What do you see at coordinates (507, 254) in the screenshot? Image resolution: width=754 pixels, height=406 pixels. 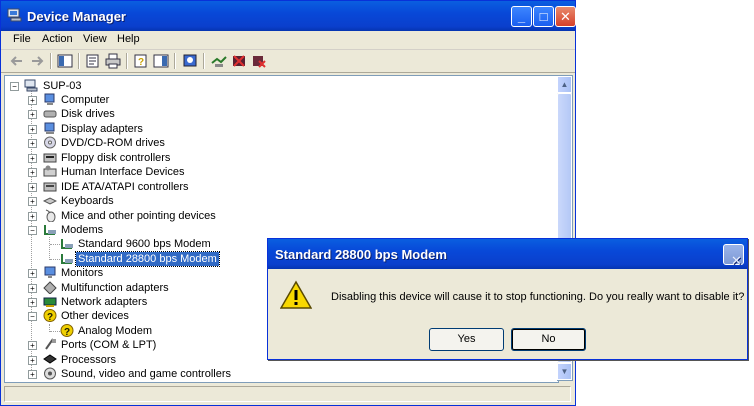 I see `dialog-title-bar: Standard 28800 bps Modem ✕` at bounding box center [507, 254].